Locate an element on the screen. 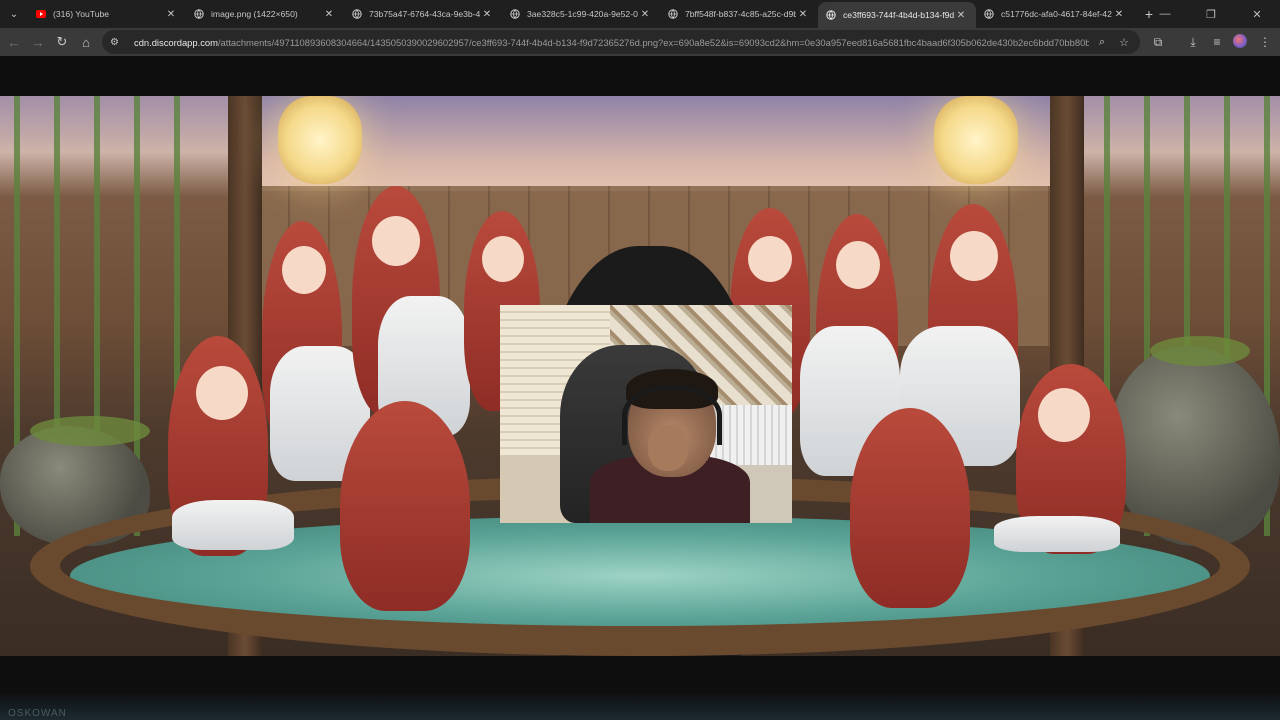  radiator is located at coordinates (751, 435).